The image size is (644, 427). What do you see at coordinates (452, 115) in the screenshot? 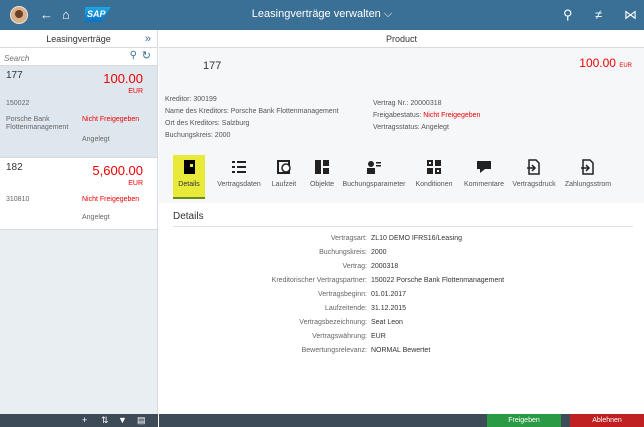
I see `attr-value: Nicht Freigegeben` at bounding box center [452, 115].